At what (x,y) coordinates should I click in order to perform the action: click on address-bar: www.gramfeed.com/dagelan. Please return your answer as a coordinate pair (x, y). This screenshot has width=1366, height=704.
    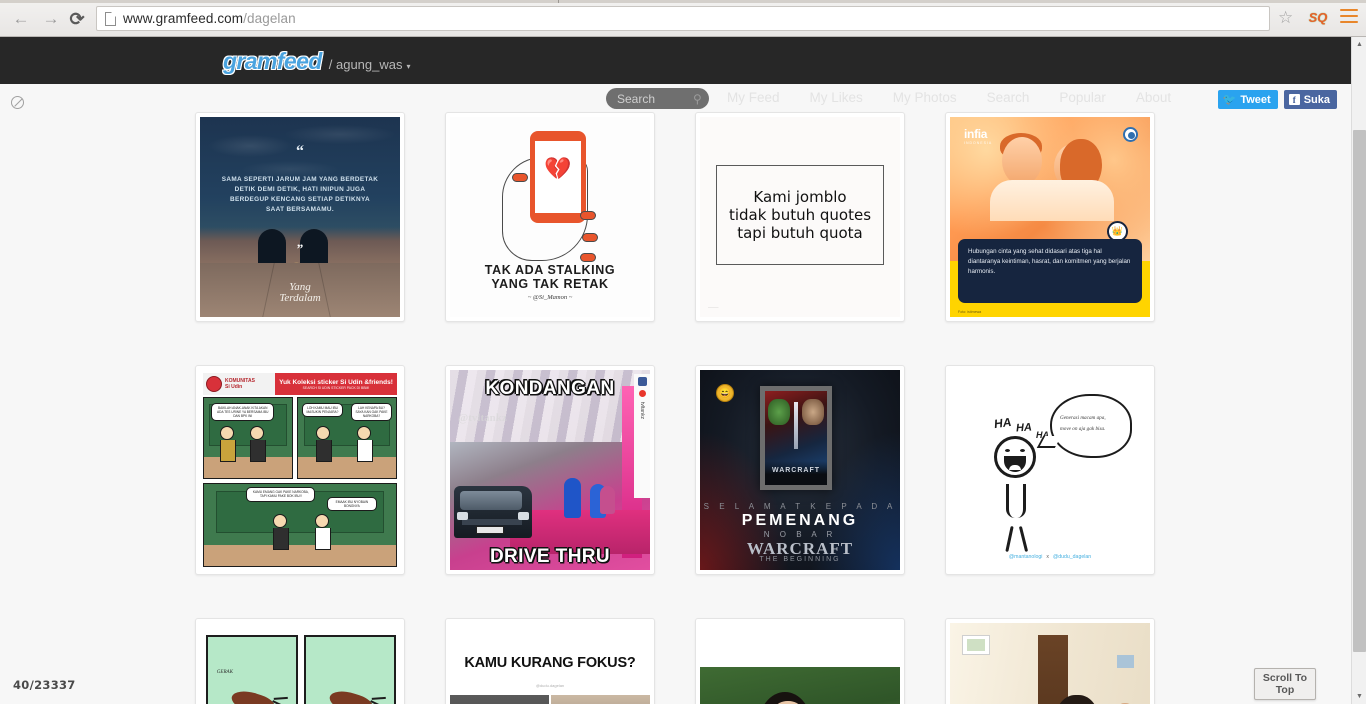
    Looking at the image, I should click on (683, 18).